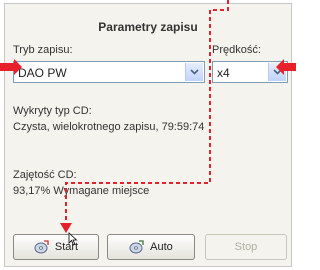 The image size is (320, 270). I want to click on write-mode-value: DAO PW, so click(42, 73).